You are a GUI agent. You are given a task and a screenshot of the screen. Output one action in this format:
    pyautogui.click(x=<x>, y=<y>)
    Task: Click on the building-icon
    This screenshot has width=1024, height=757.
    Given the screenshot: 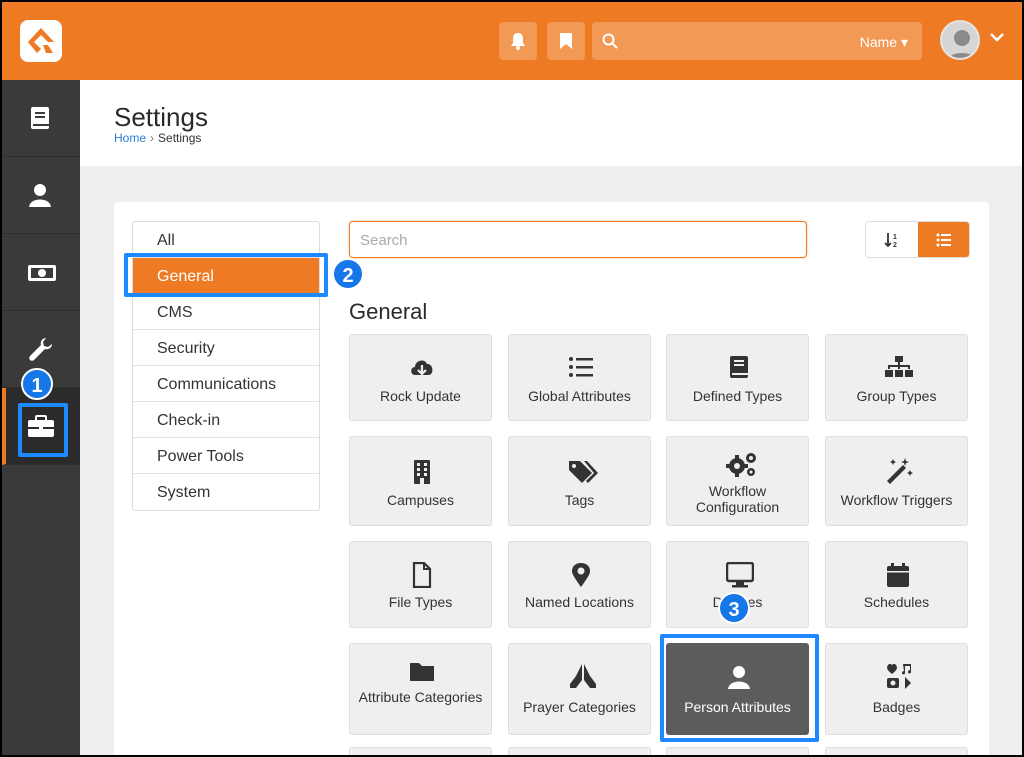 What is the action you would take?
    pyautogui.click(x=422, y=472)
    